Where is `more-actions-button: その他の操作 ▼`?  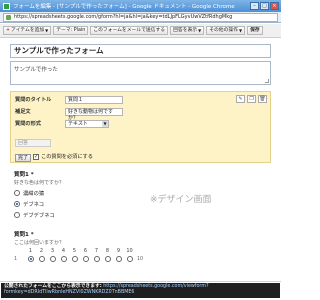 more-actions-button: その他の操作 ▼ is located at coordinates (226, 30).